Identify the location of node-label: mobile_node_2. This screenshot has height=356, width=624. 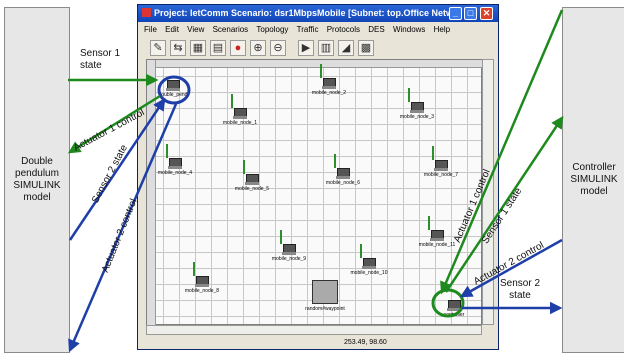
(329, 93).